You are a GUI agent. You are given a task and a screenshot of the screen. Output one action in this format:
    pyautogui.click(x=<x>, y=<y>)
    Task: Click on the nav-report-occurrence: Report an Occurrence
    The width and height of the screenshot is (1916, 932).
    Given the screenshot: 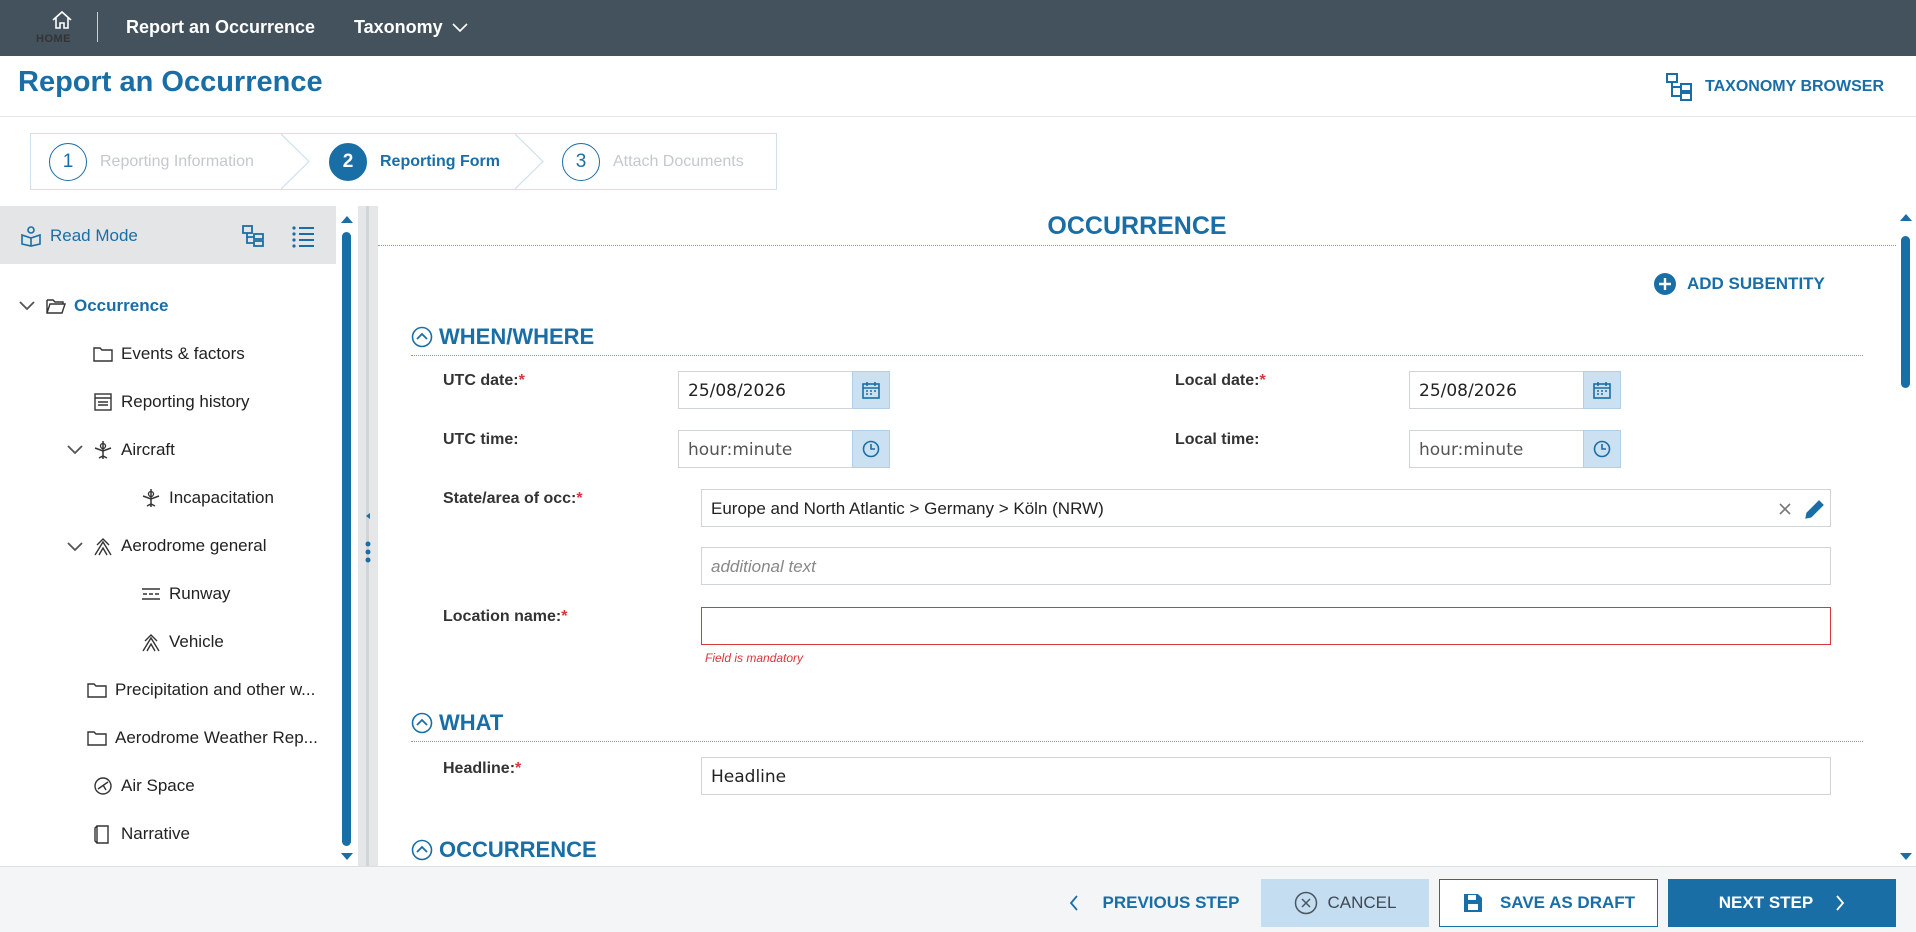 What is the action you would take?
    pyautogui.click(x=220, y=27)
    